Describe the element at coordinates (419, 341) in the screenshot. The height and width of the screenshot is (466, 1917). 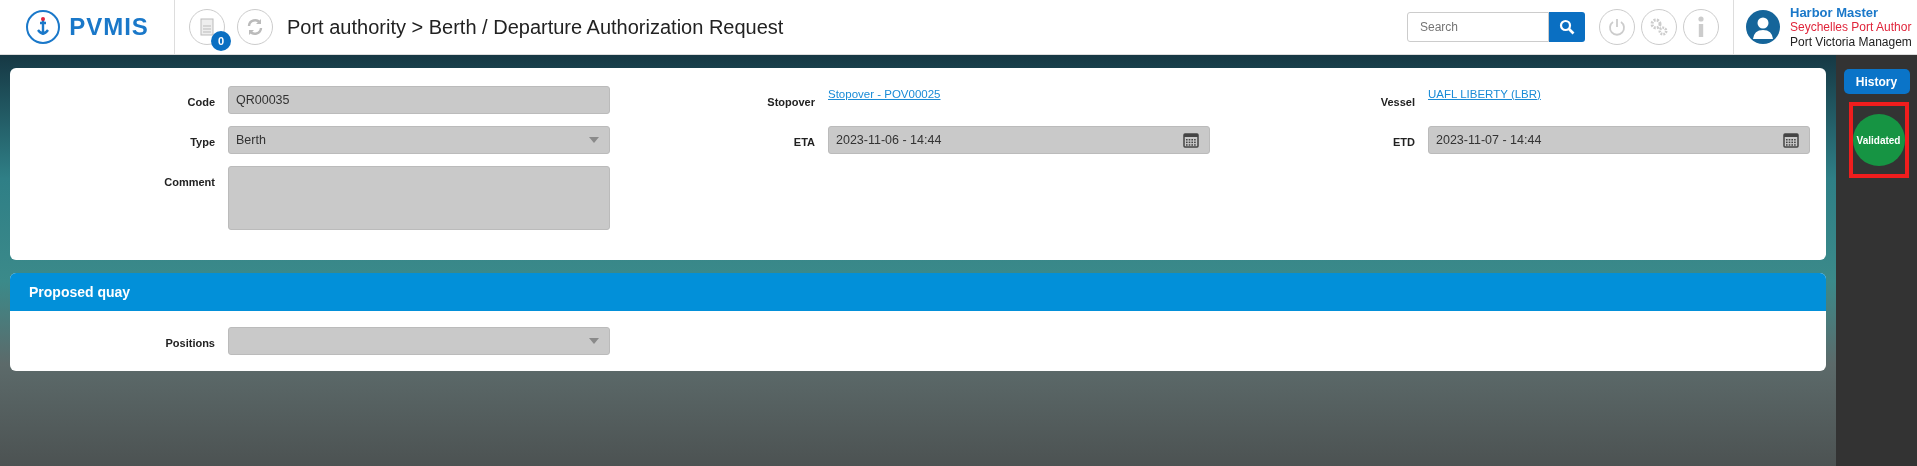
I see `dropdown` at that location.